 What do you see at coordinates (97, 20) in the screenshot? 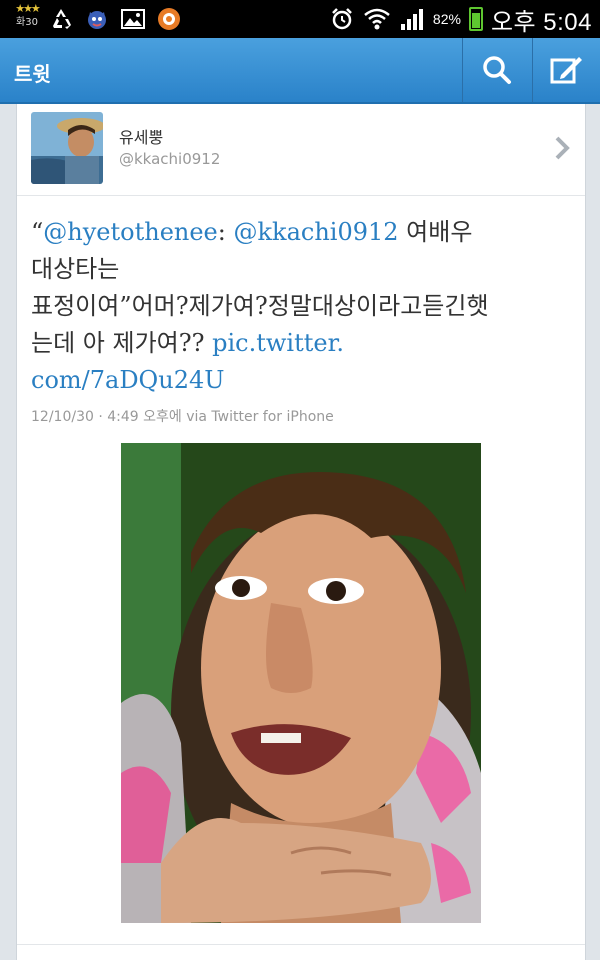
I see `mascot-icon` at bounding box center [97, 20].